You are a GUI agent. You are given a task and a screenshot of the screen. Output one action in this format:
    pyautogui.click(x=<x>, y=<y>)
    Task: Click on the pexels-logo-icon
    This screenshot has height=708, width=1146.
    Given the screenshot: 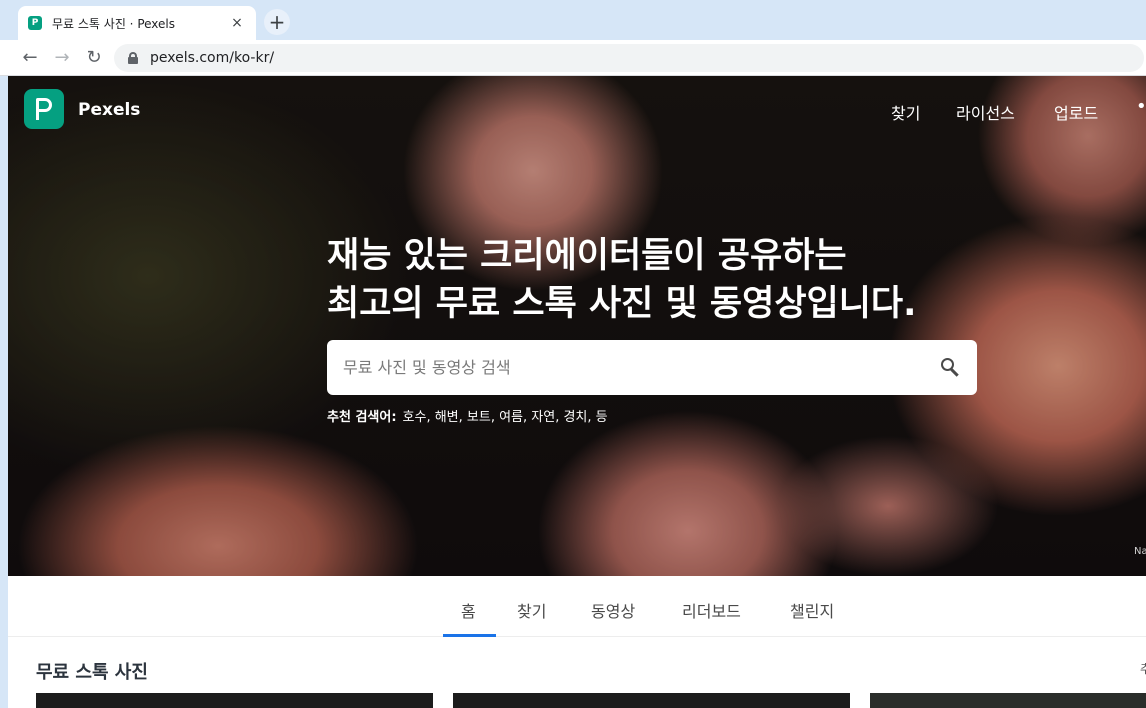 What is the action you would take?
    pyautogui.click(x=44, y=109)
    